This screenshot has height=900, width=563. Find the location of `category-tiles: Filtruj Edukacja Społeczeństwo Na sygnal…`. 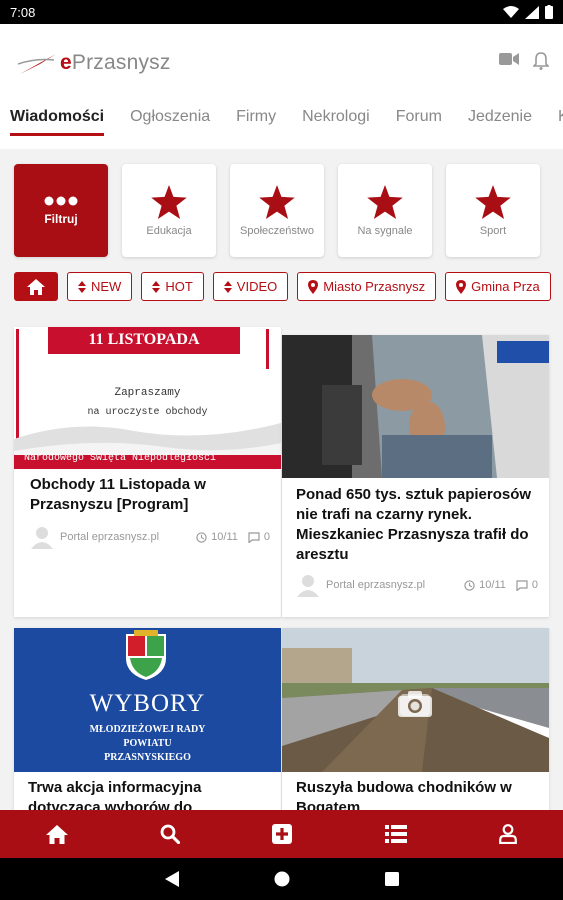

category-tiles: Filtruj Edukacja Społeczeństwo Na sygnal… is located at coordinates (277, 210).